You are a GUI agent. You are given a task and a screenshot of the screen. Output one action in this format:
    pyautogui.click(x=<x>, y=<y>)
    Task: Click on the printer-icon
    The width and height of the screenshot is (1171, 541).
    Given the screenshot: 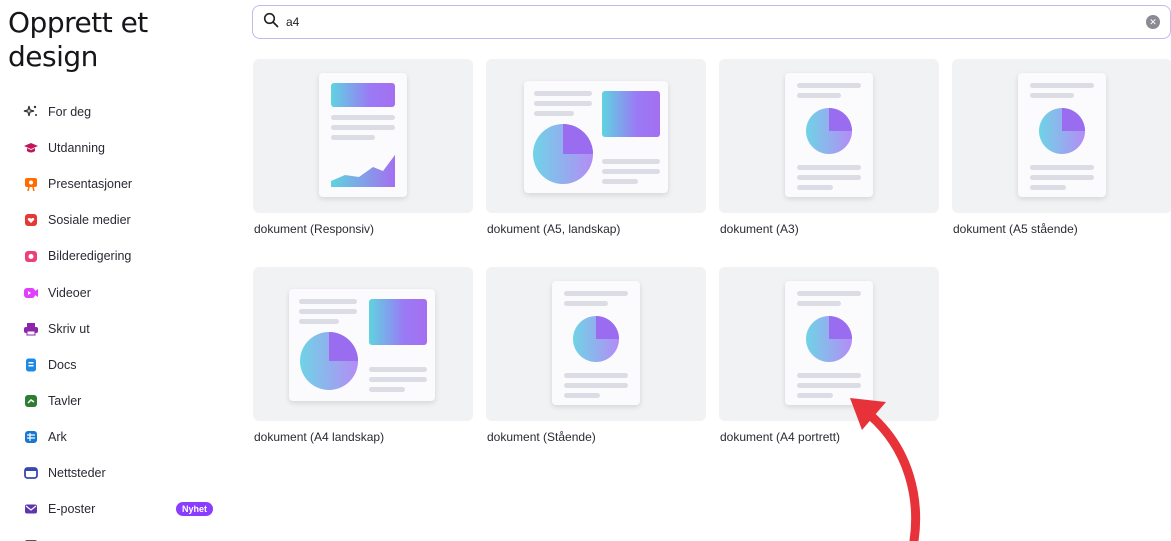 What is the action you would take?
    pyautogui.click(x=31, y=329)
    